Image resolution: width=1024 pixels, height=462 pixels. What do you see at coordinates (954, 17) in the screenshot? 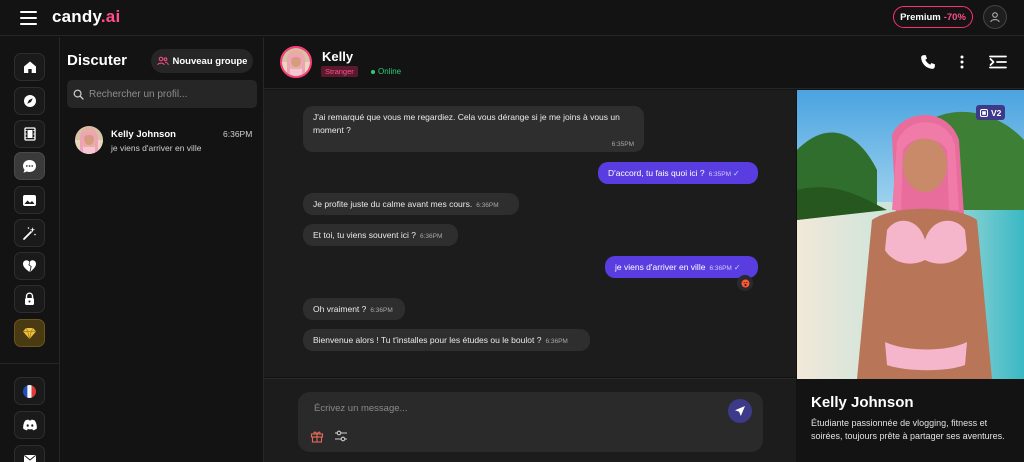
I see `premium-discount: -70%` at bounding box center [954, 17].